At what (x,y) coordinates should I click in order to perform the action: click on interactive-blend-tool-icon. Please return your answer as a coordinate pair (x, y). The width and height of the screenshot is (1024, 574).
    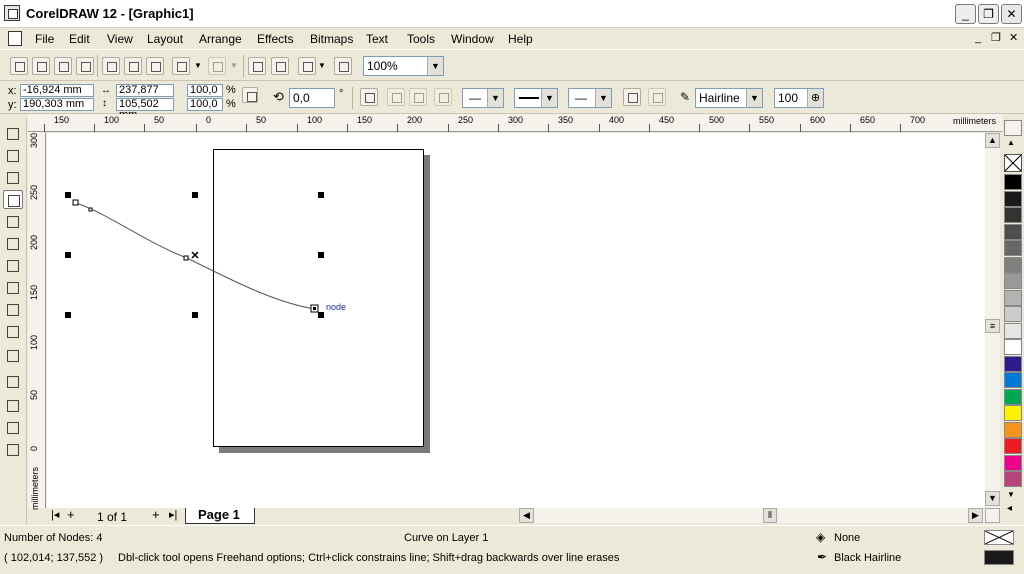
    Looking at the image, I should click on (13, 355).